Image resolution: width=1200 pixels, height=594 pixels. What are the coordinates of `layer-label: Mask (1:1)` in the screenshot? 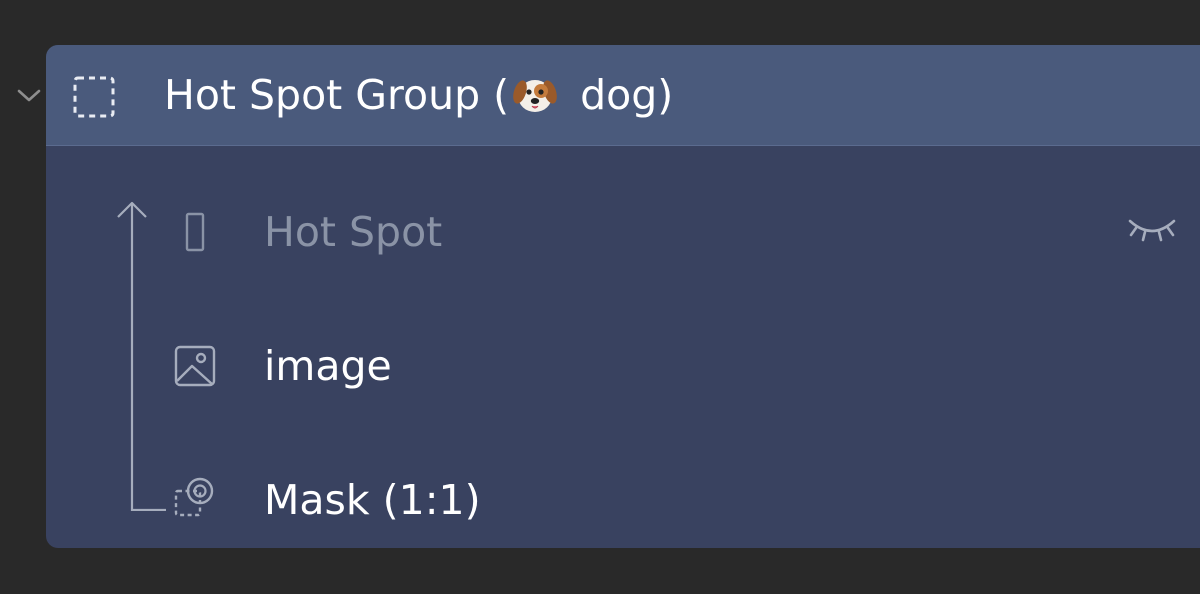 It's located at (372, 500).